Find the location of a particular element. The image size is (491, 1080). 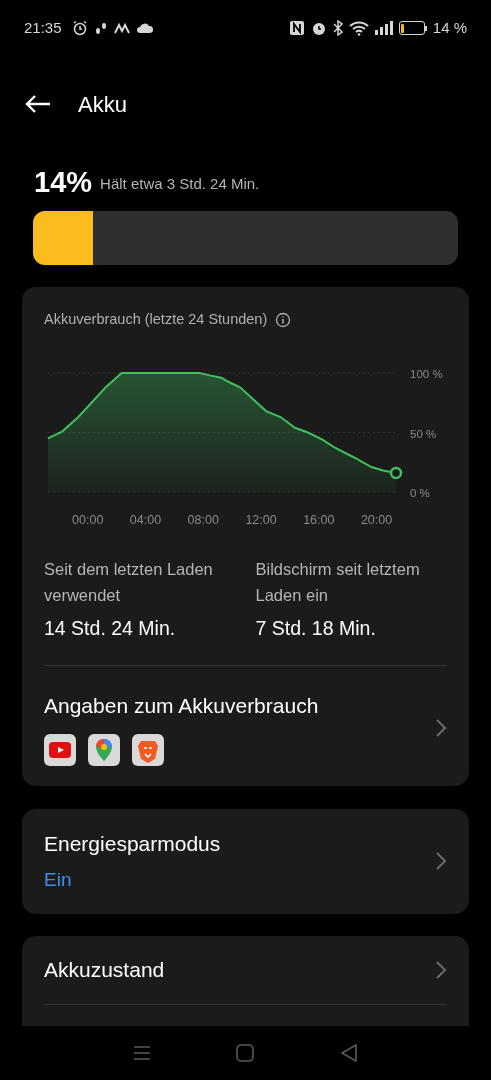

x-tick-label: 12:00 is located at coordinates (261, 519).